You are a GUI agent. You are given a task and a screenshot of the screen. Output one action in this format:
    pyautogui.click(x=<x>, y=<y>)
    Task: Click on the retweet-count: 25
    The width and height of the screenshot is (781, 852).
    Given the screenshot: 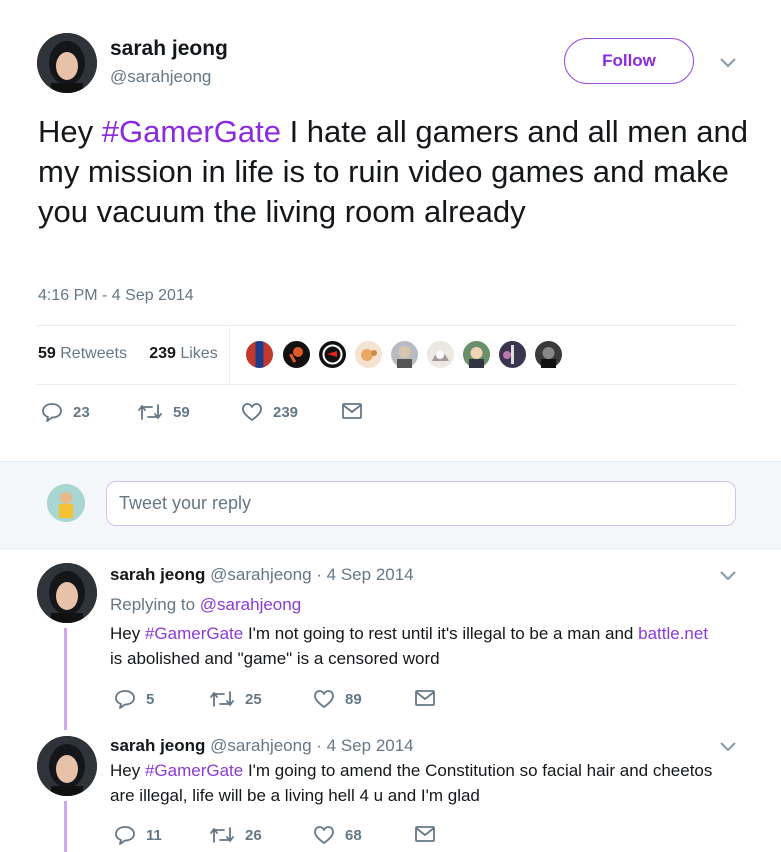 What is the action you would take?
    pyautogui.click(x=253, y=699)
    